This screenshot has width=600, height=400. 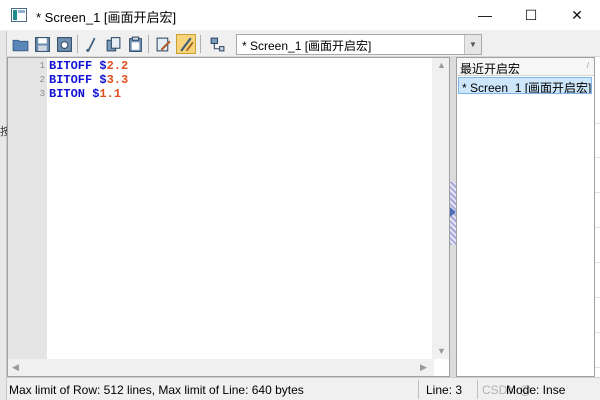 What do you see at coordinates (307, 46) in the screenshot?
I see `macro-select-value: * Screen_1 [画面开启宏]` at bounding box center [307, 46].